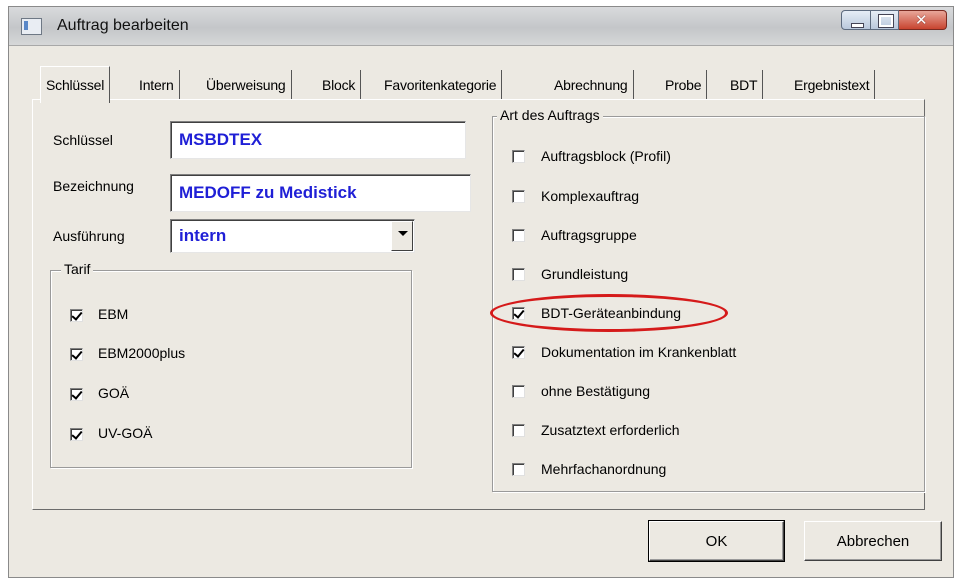 Image resolution: width=957 pixels, height=581 pixels. I want to click on komplexauftrag-label: Komplexauftrag, so click(590, 196).